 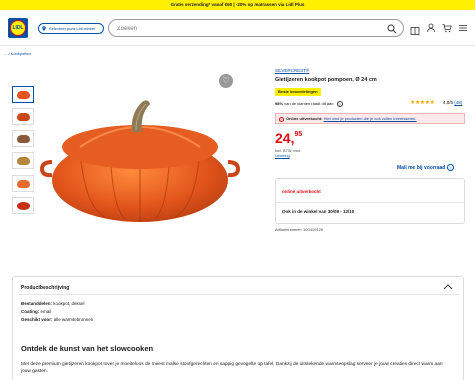 What do you see at coordinates (452, 102) in the screenshot?
I see `rating-score: 4,8/5 (48)` at bounding box center [452, 102].